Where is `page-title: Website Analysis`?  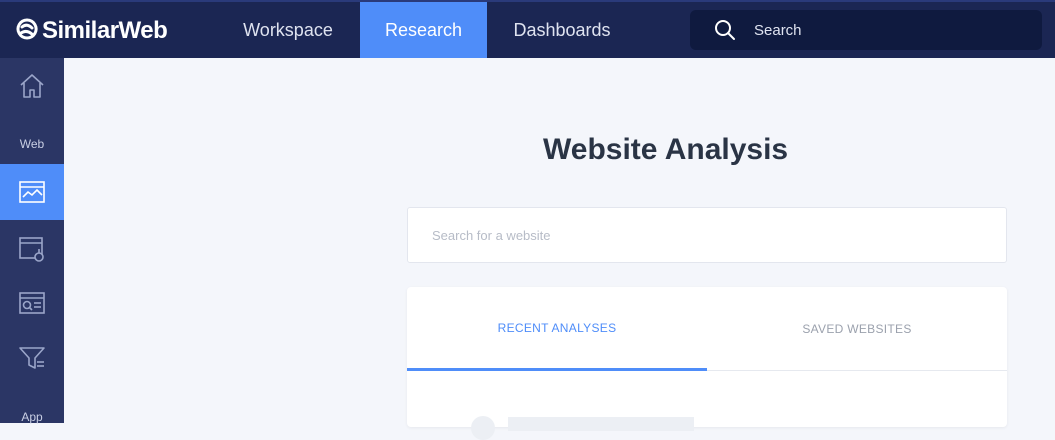
page-title: Website Analysis is located at coordinates (666, 149).